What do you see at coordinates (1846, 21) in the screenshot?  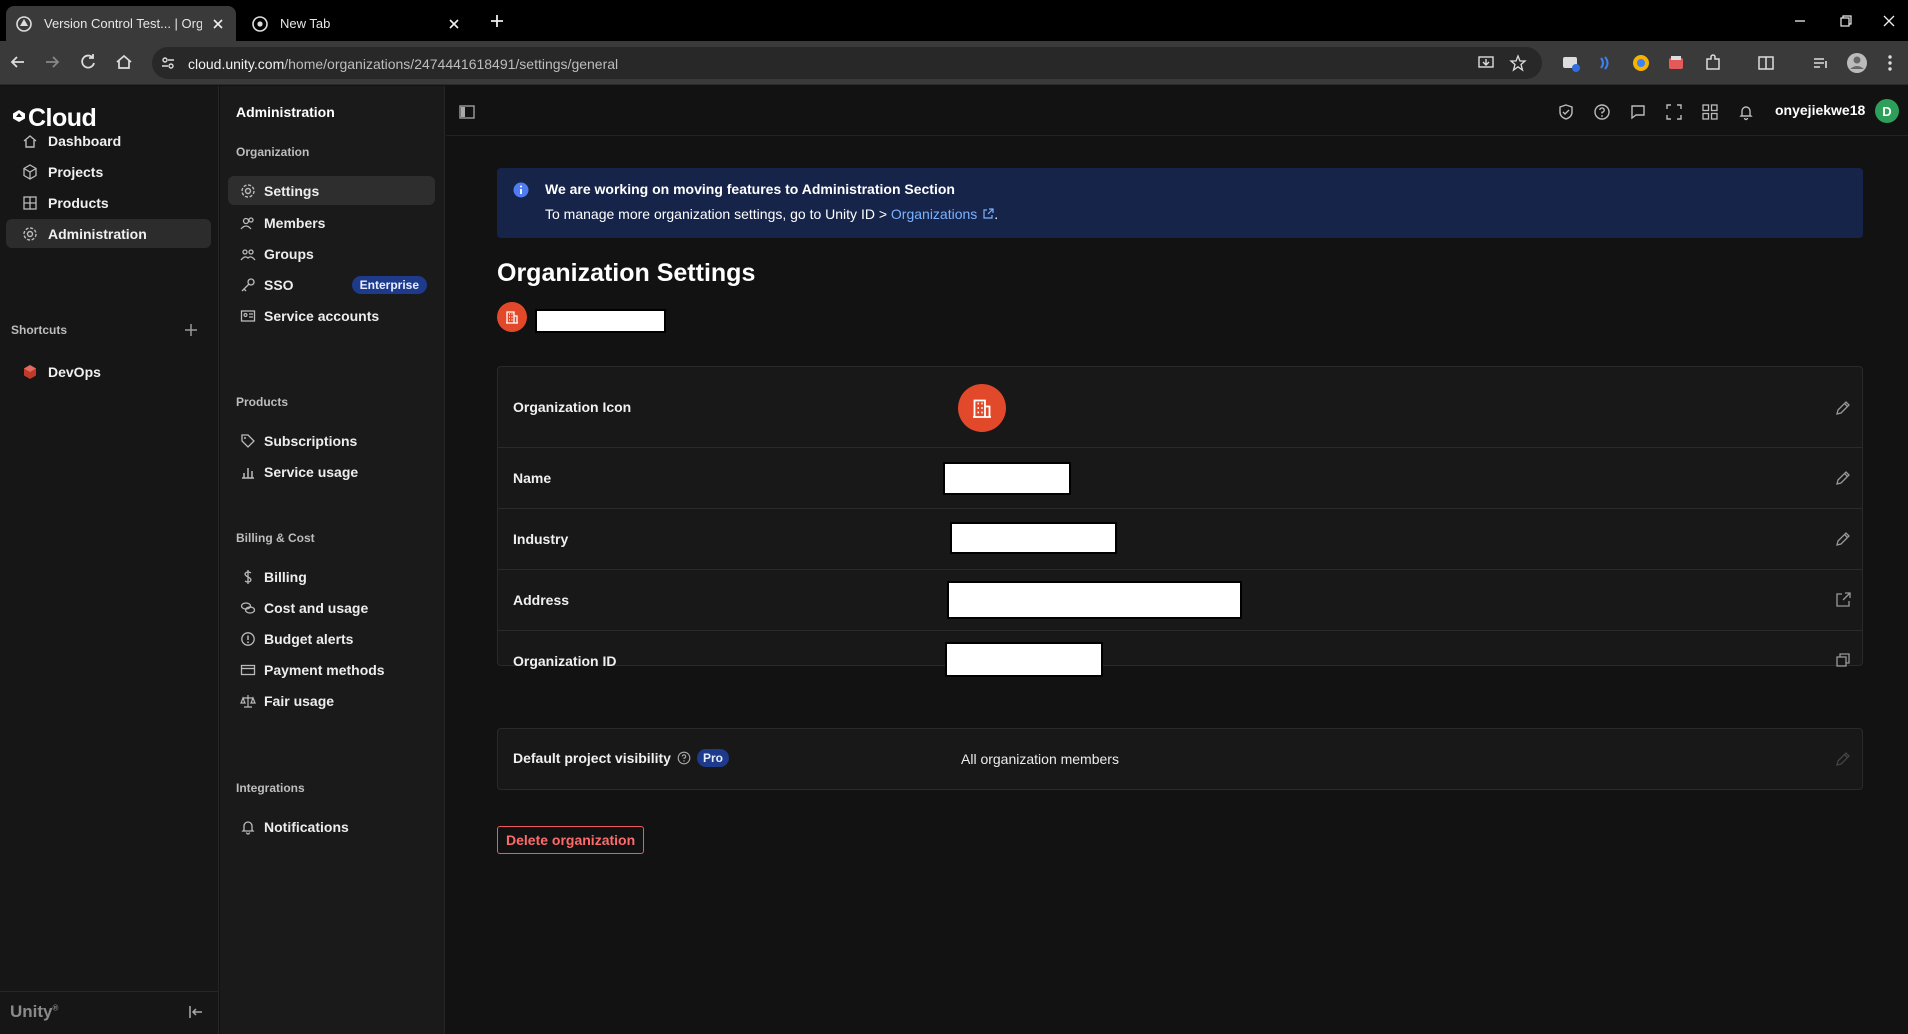 I see `restore-icon` at bounding box center [1846, 21].